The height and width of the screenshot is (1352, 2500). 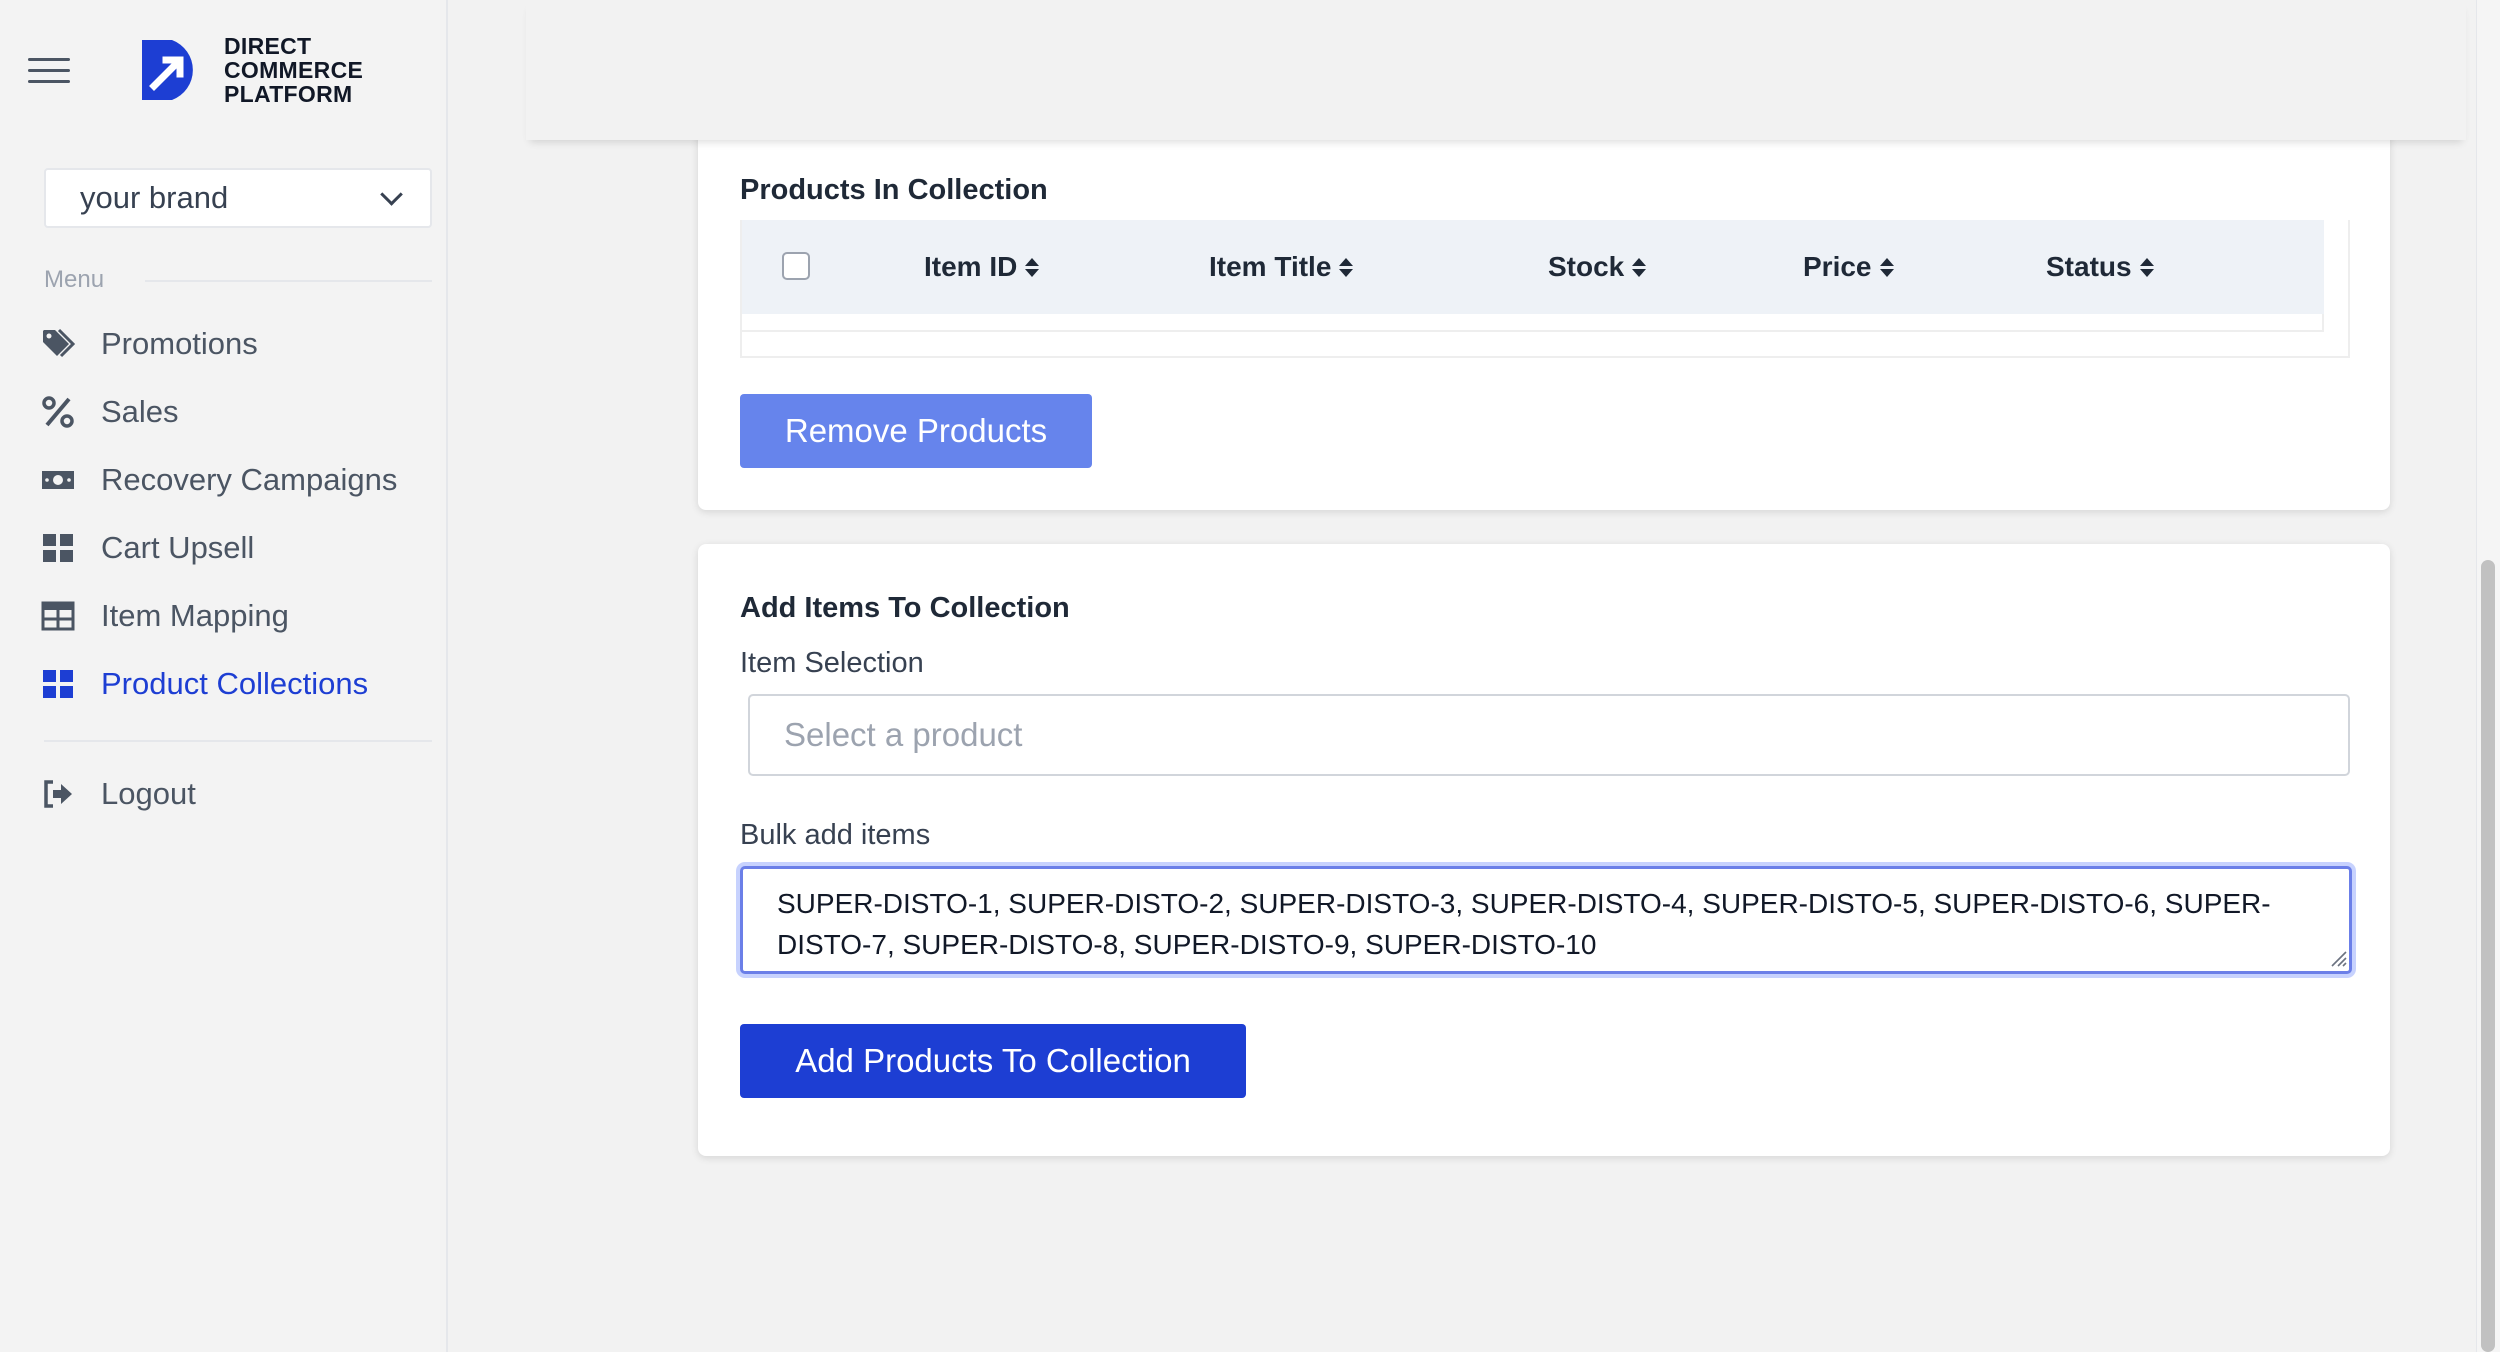 I want to click on nav-divider, so click(x=238, y=741).